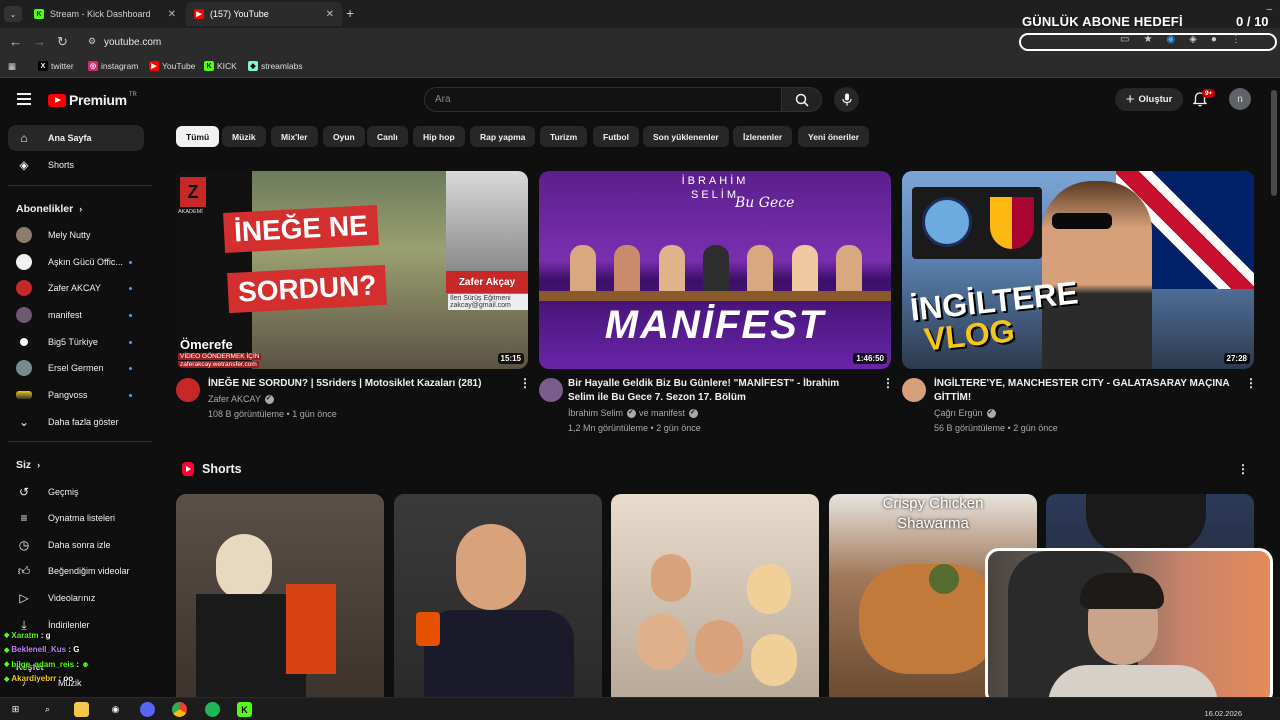  Describe the element at coordinates (503, 136) in the screenshot. I see `chip: Rap yapma` at that location.